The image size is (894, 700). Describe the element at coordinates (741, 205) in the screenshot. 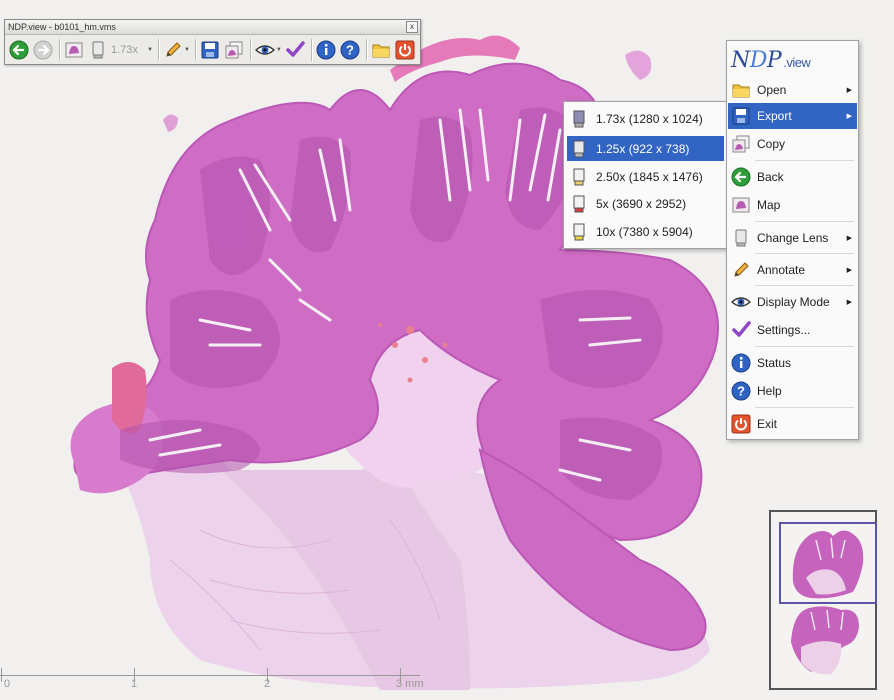

I see `map-icon` at that location.